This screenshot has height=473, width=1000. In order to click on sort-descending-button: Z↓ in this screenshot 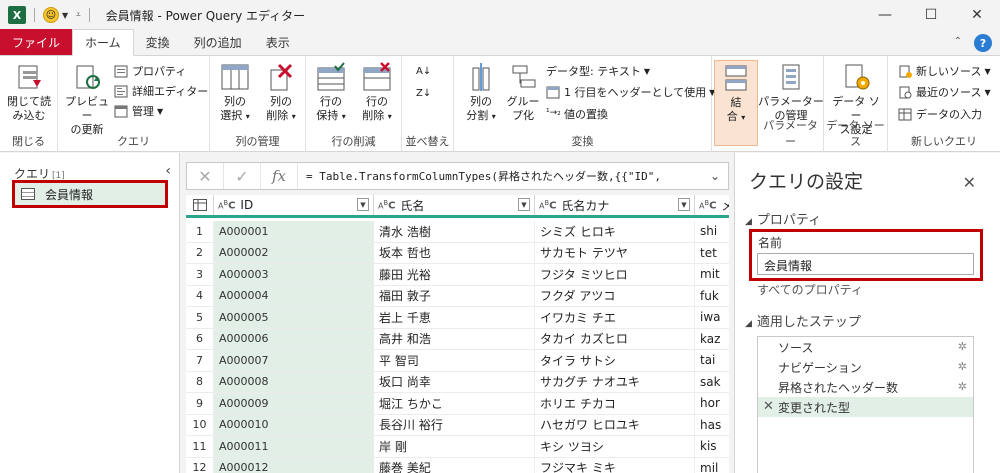, I will do `click(423, 93)`.